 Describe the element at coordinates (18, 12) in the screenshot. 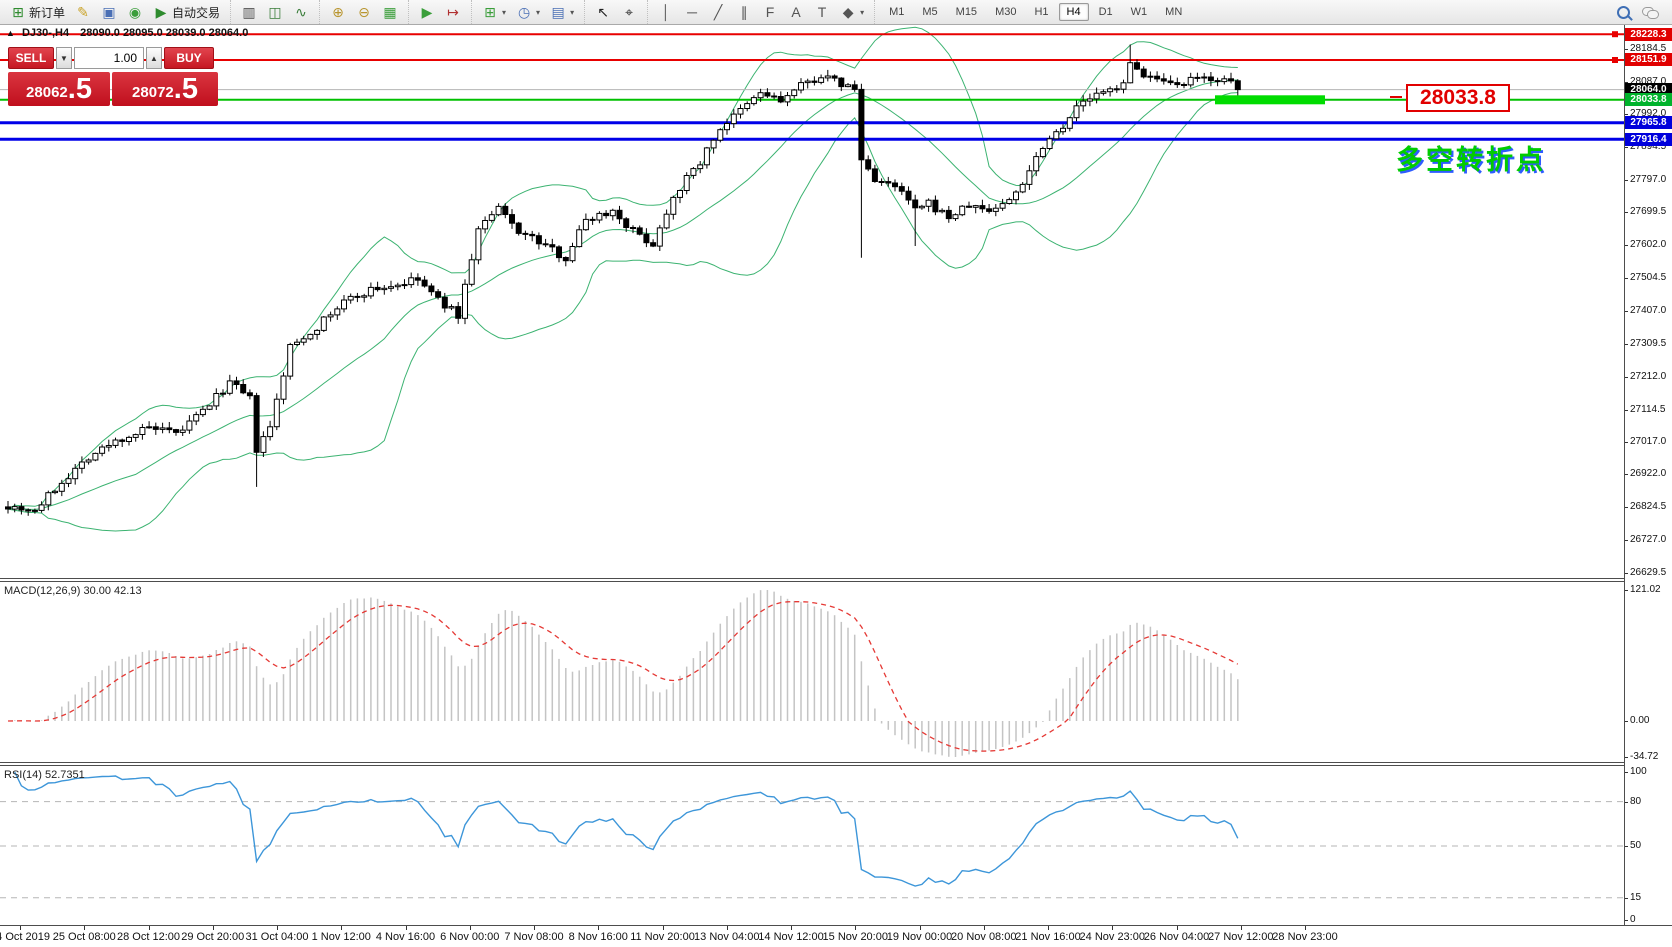

I see `new-order-icon: ⊞` at that location.